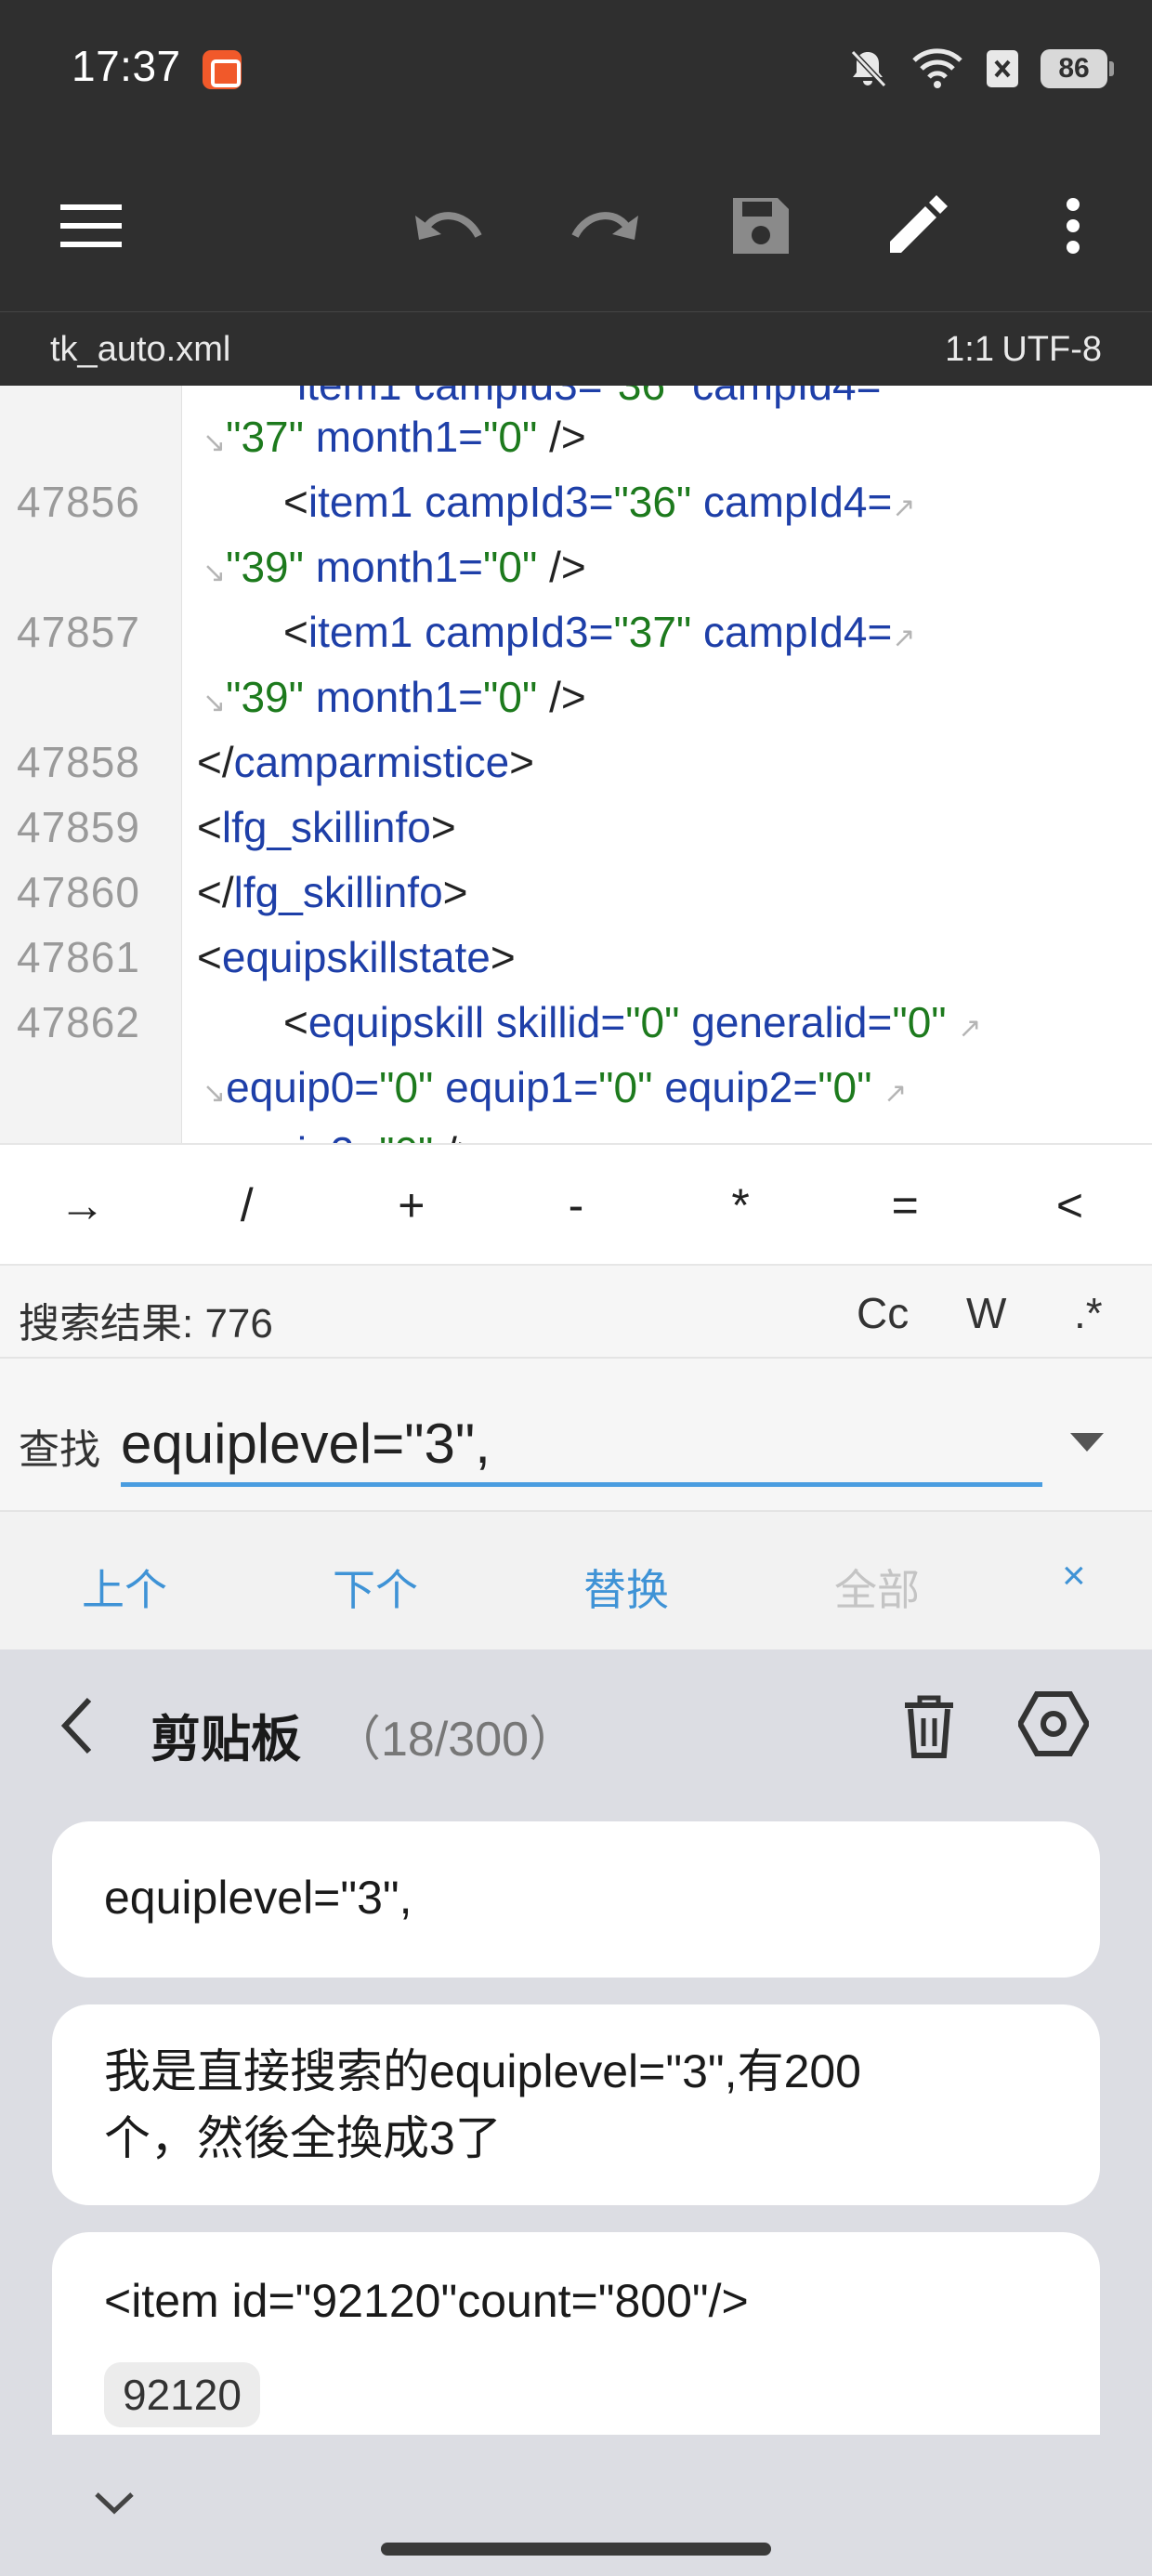  What do you see at coordinates (576, 2333) in the screenshot?
I see `clipboard-item: <item id="92120"count="800"/> 92120` at bounding box center [576, 2333].